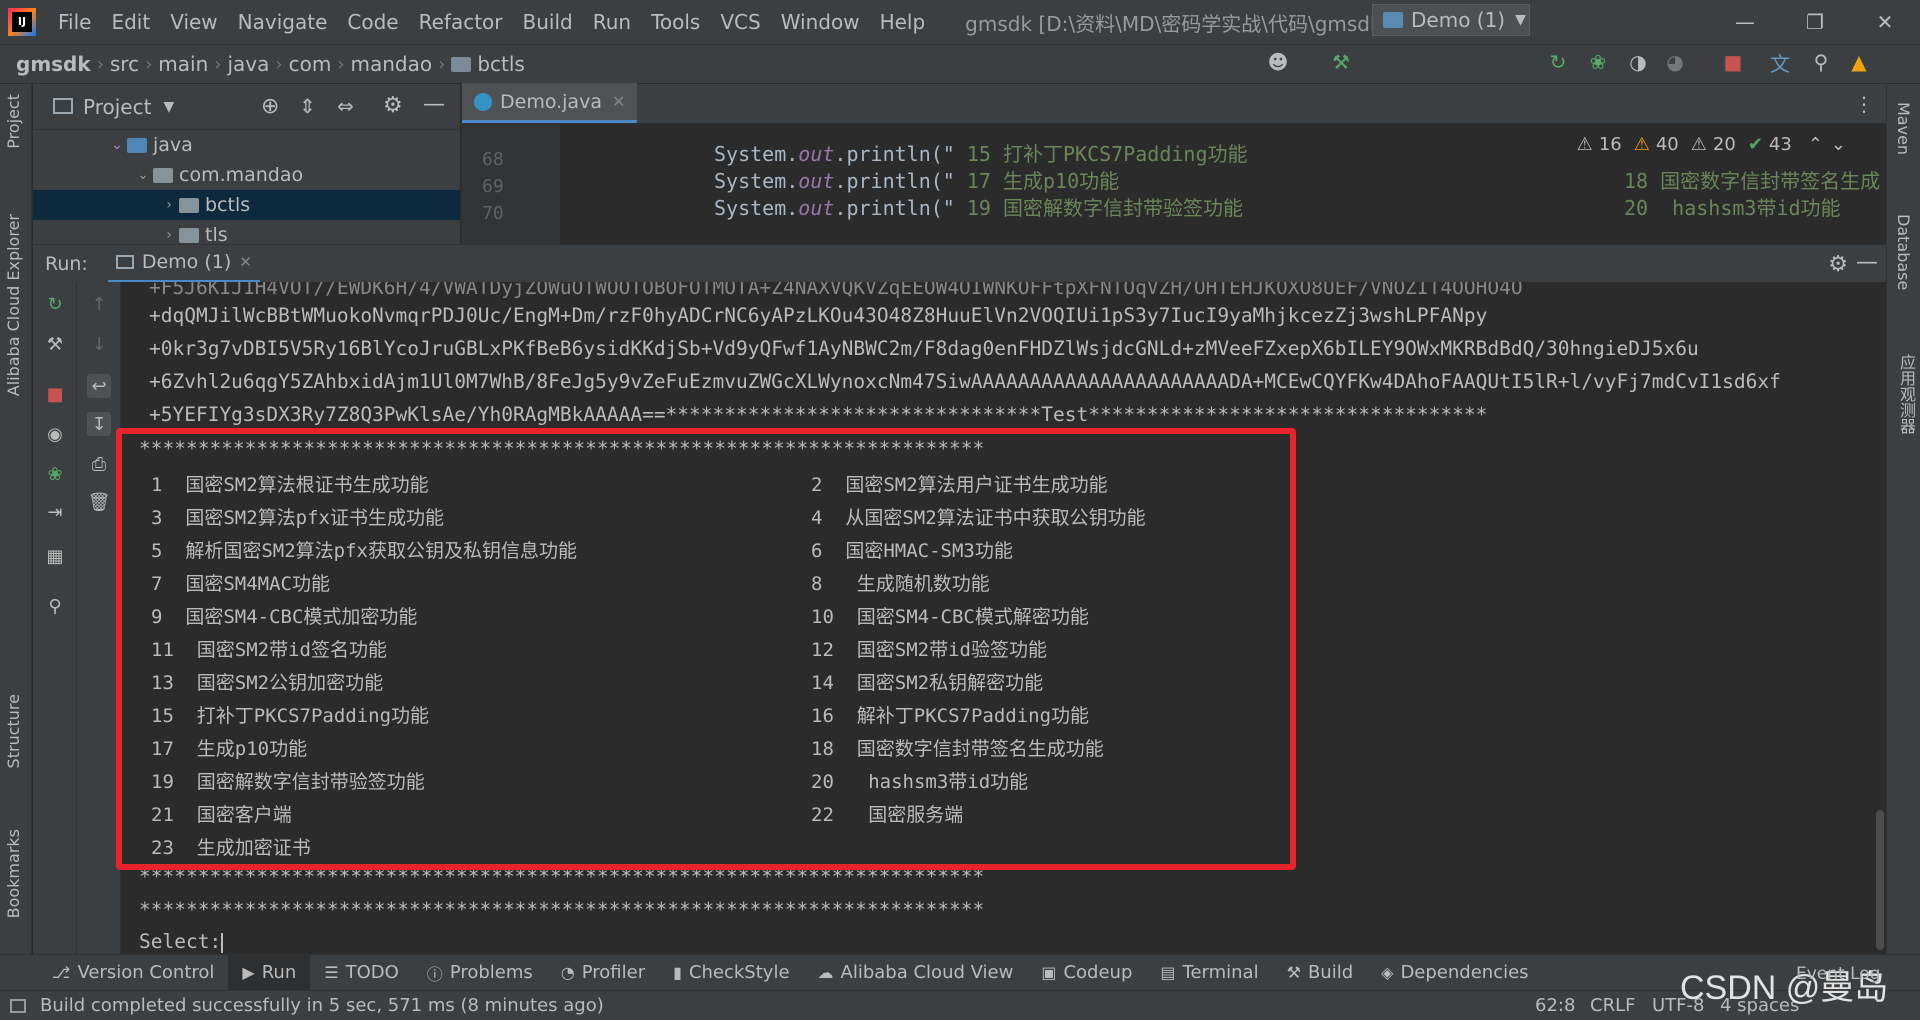  Describe the element at coordinates (99, 386) in the screenshot. I see `soft-wrap-icon: ↩` at that location.